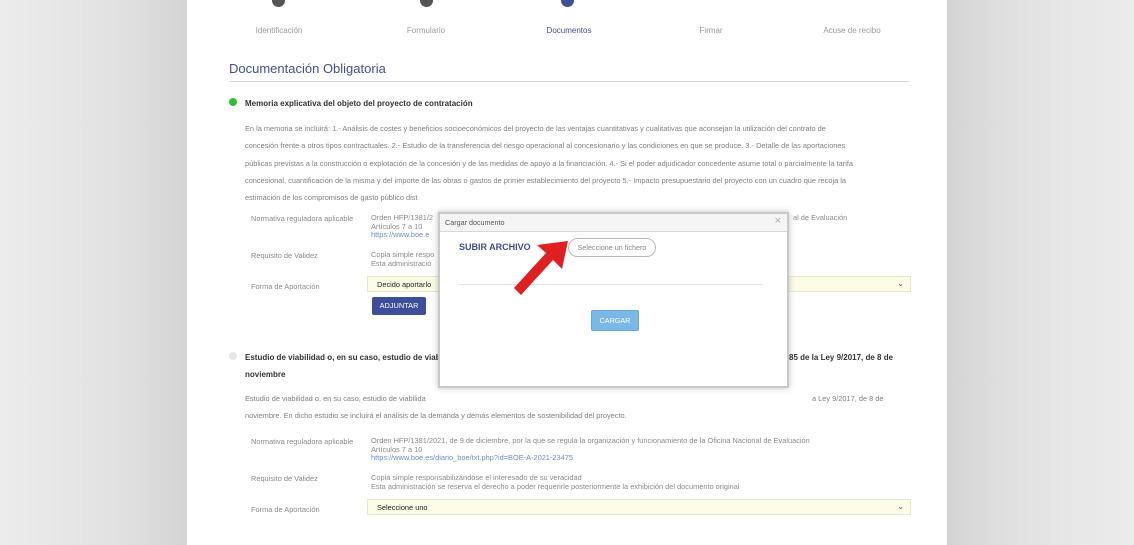  What do you see at coordinates (820, 217) in the screenshot?
I see `section1-normativa-tail: al de Evaluación` at bounding box center [820, 217].